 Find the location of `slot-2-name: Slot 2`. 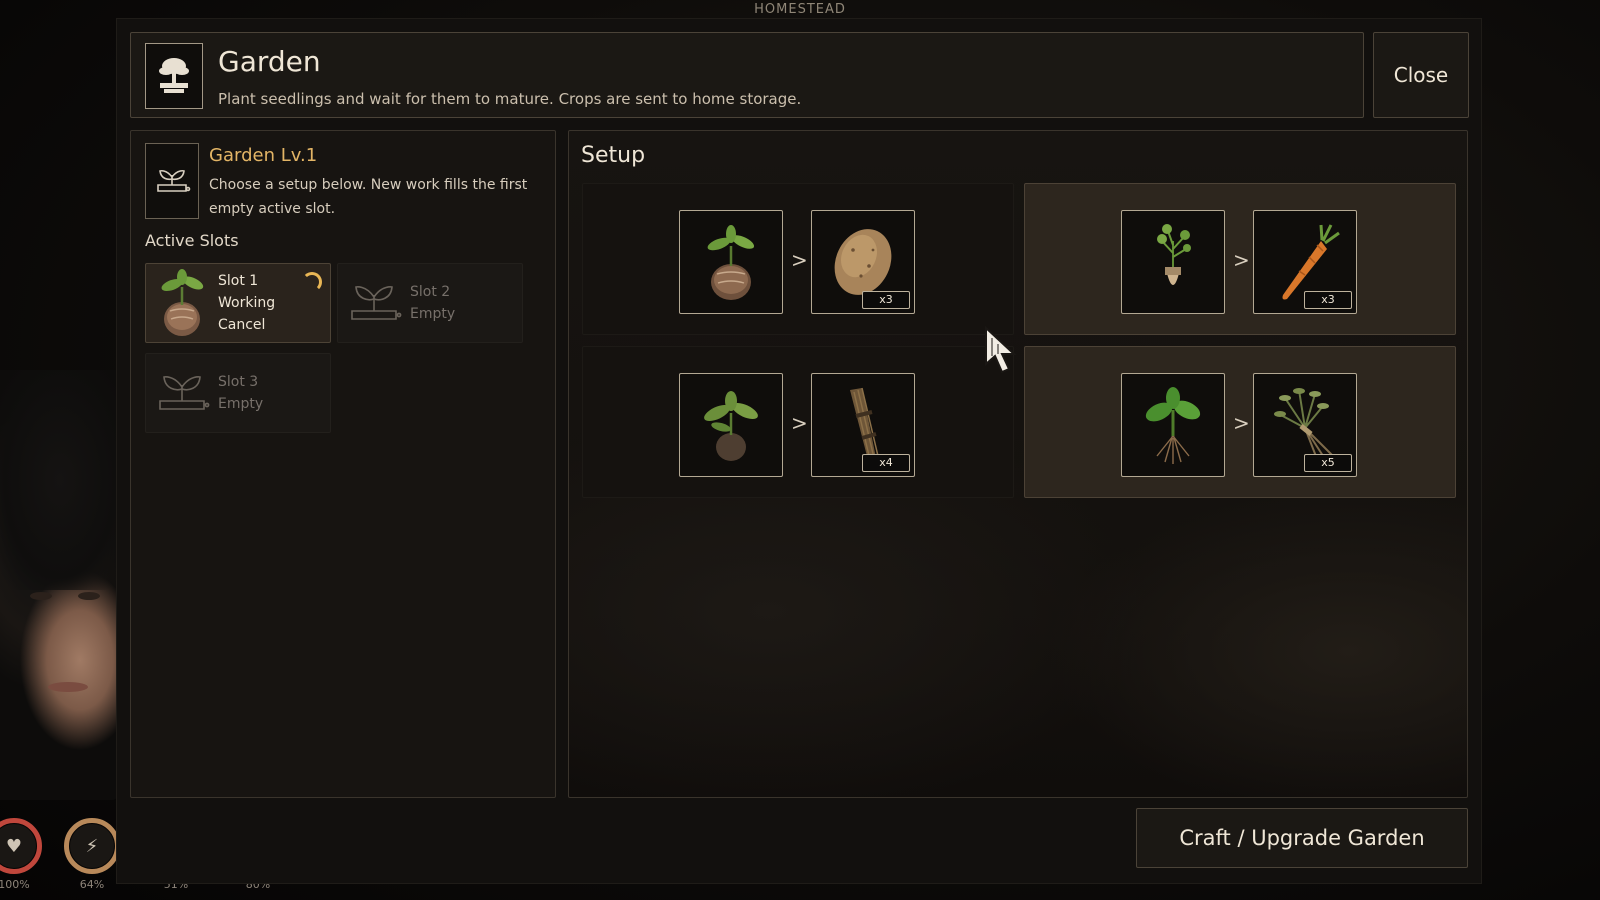

slot-2-name: Slot 2 is located at coordinates (430, 292).